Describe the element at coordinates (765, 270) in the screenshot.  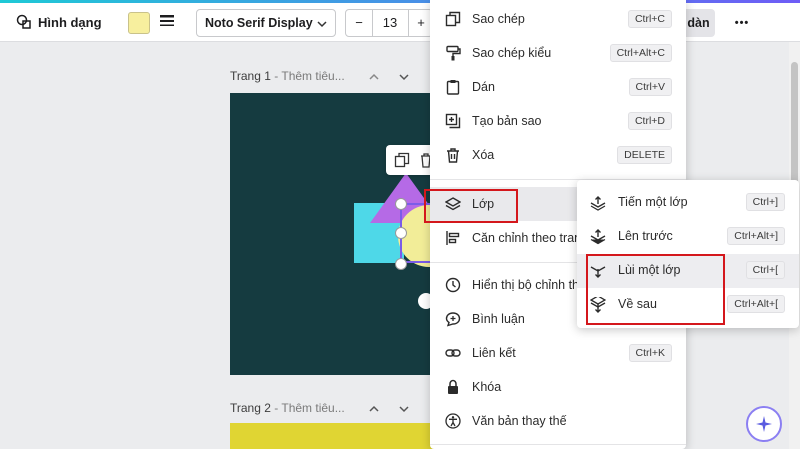
I see `shortcut-label: Ctrl+[` at that location.